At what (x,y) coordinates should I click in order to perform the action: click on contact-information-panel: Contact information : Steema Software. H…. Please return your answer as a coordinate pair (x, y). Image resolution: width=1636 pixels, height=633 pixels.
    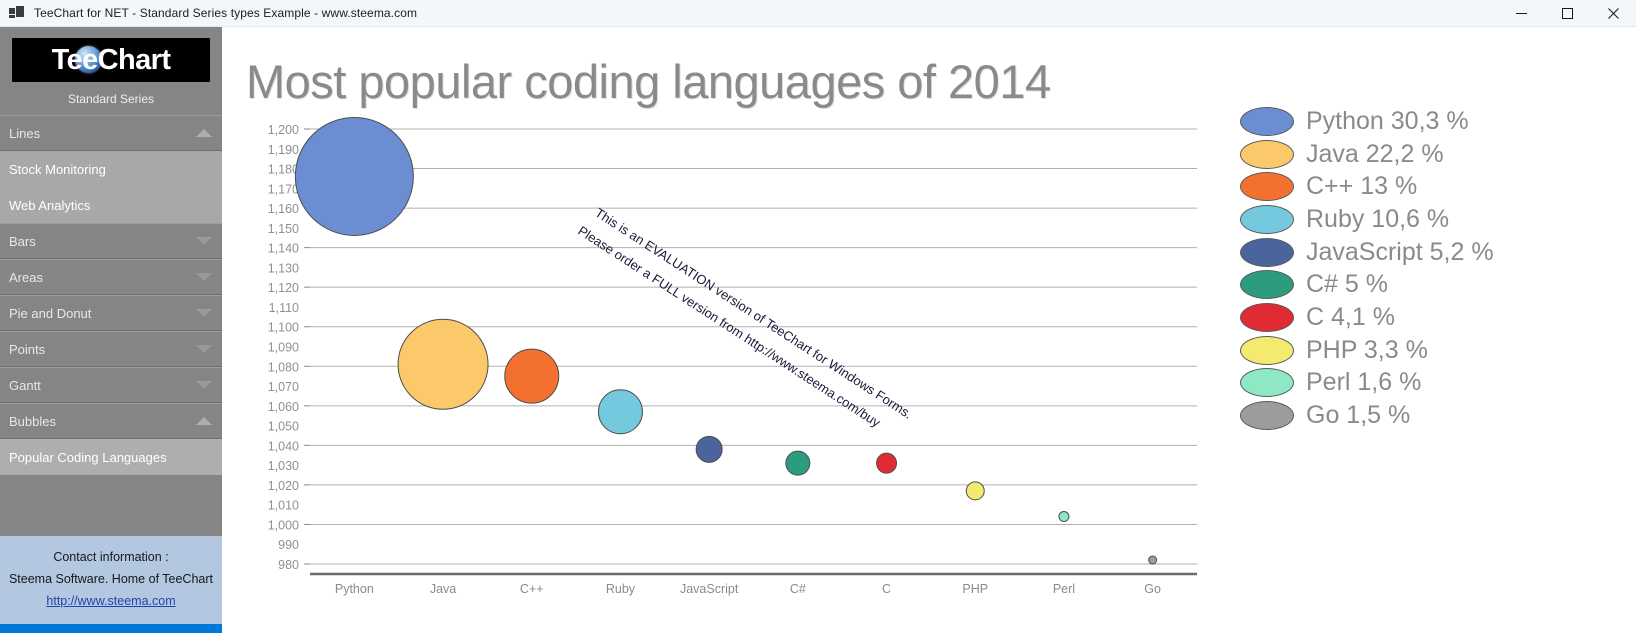
    Looking at the image, I should click on (111, 580).